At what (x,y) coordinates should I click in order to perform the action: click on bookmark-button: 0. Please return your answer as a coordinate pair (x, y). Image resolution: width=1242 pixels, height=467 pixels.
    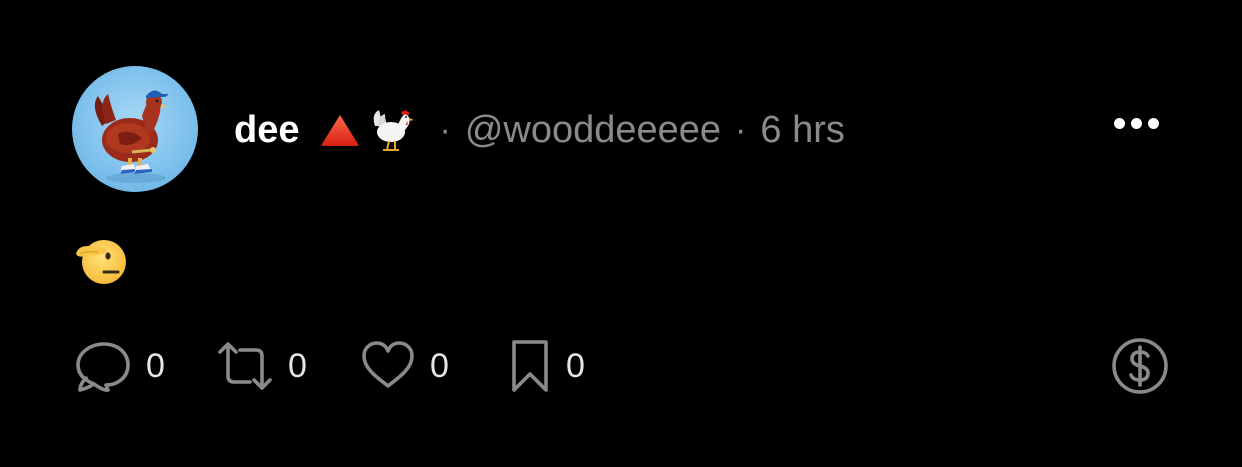
    Looking at the image, I should click on (546, 366).